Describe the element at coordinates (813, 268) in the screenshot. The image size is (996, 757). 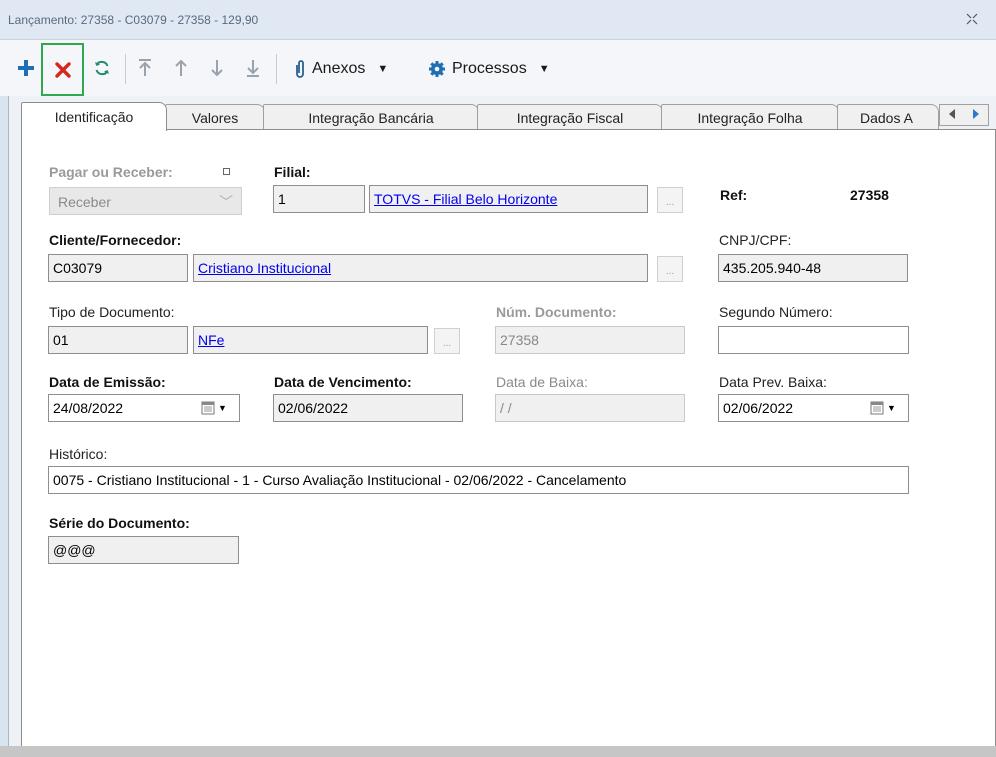
I see `cnpj-field: 435.205.940-48` at that location.